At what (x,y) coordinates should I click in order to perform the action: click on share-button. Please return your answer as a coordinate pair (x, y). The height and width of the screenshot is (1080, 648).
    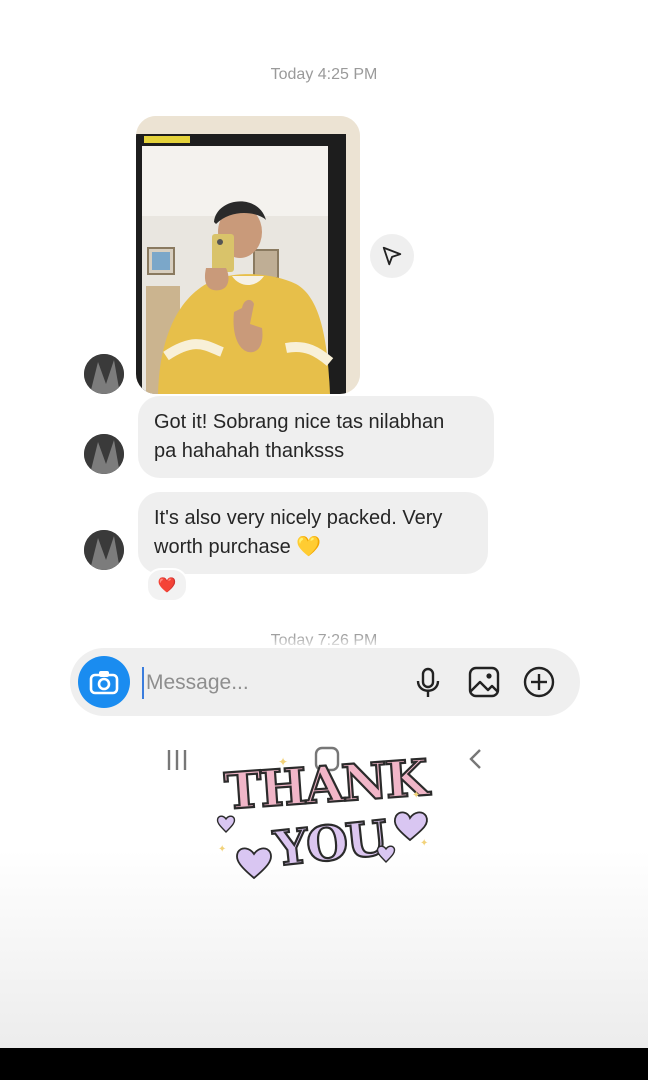
    Looking at the image, I should click on (392, 256).